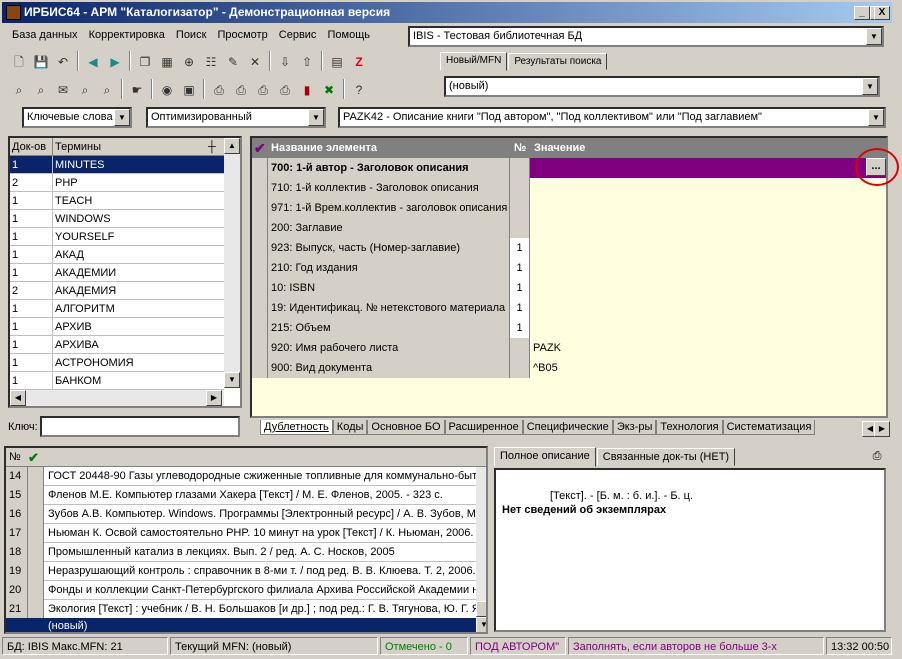 The image size is (902, 659). What do you see at coordinates (236, 117) in the screenshot?
I see `optimization-select: Оптимизированный ▼` at bounding box center [236, 117].